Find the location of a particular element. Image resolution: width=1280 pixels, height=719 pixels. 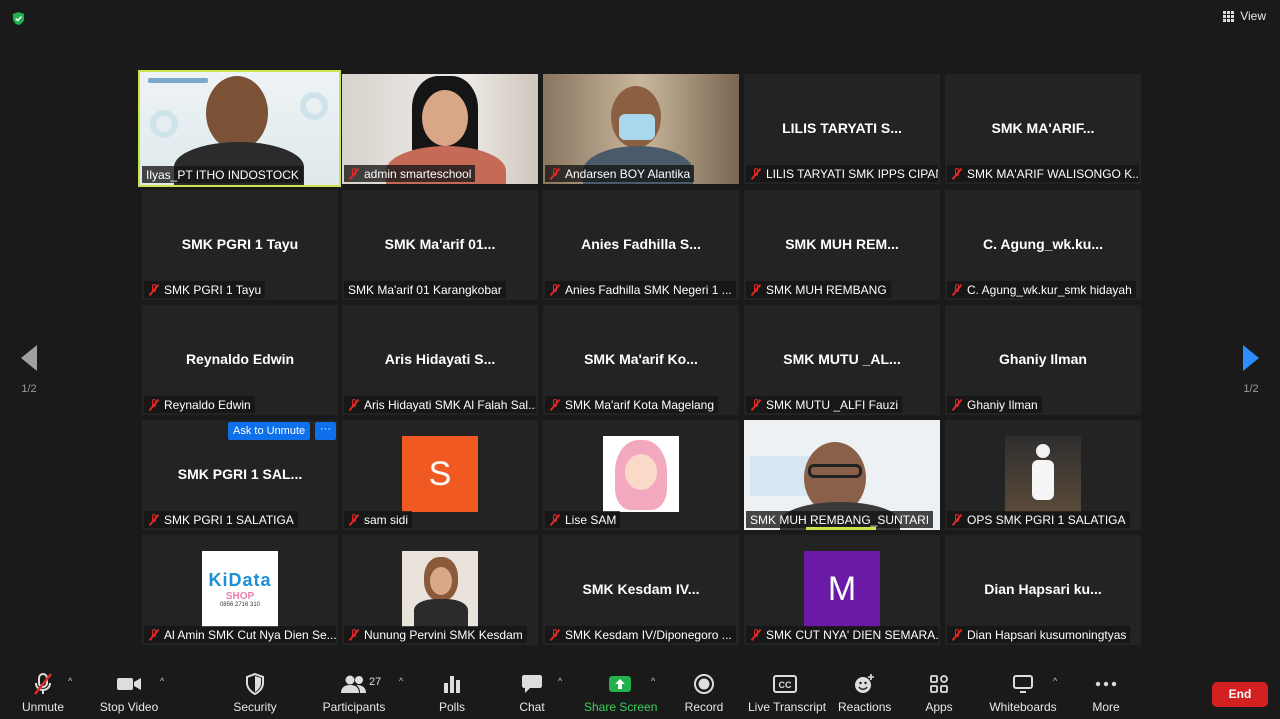

audio-options-caret-icon: ^ is located at coordinates (70, 681).